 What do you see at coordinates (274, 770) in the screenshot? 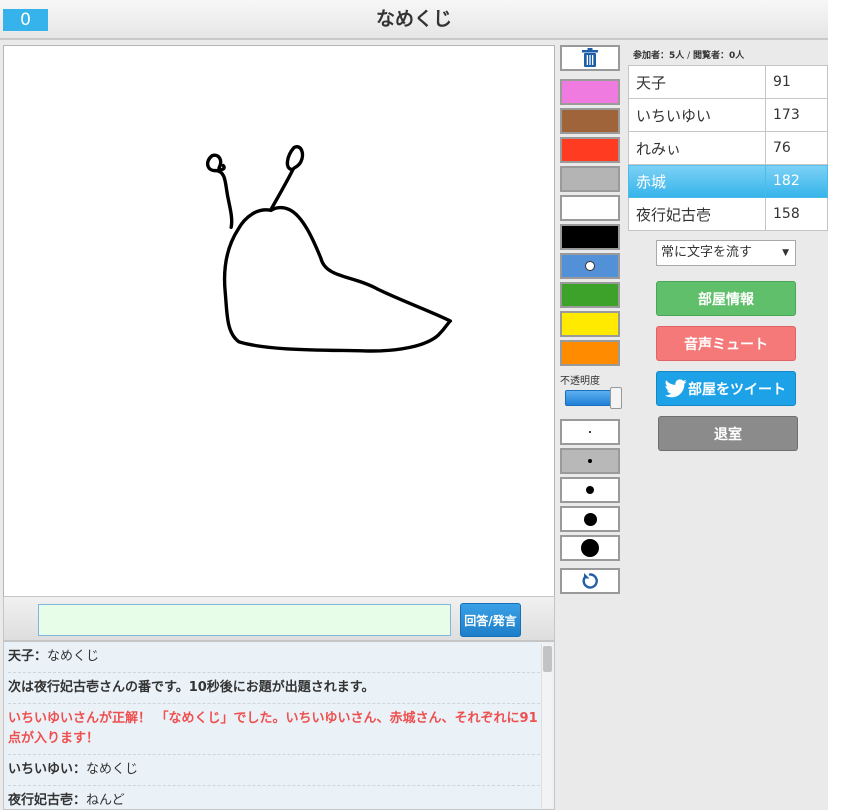
I see `chat-message: いちいゆい：なめくじ` at bounding box center [274, 770].